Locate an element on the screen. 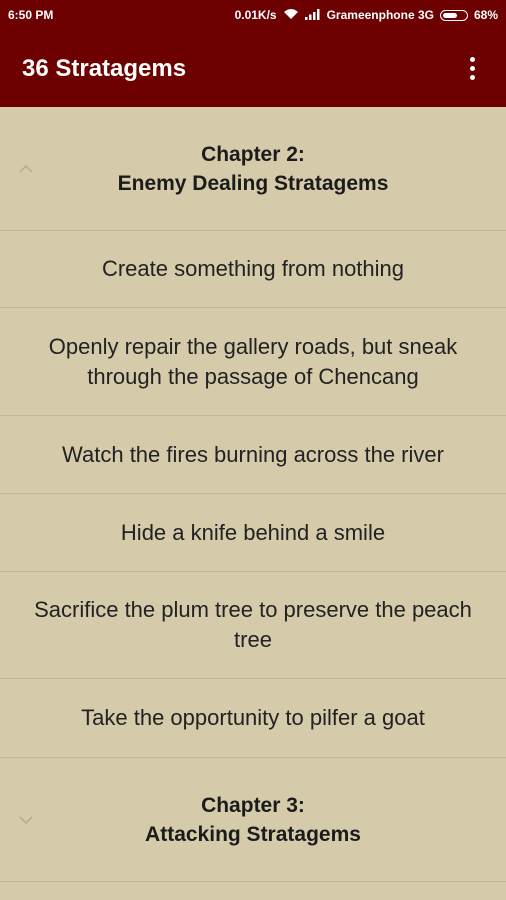  chapter-2-header: Chapter 2: Enemy Dealing Stratagems is located at coordinates (253, 169).